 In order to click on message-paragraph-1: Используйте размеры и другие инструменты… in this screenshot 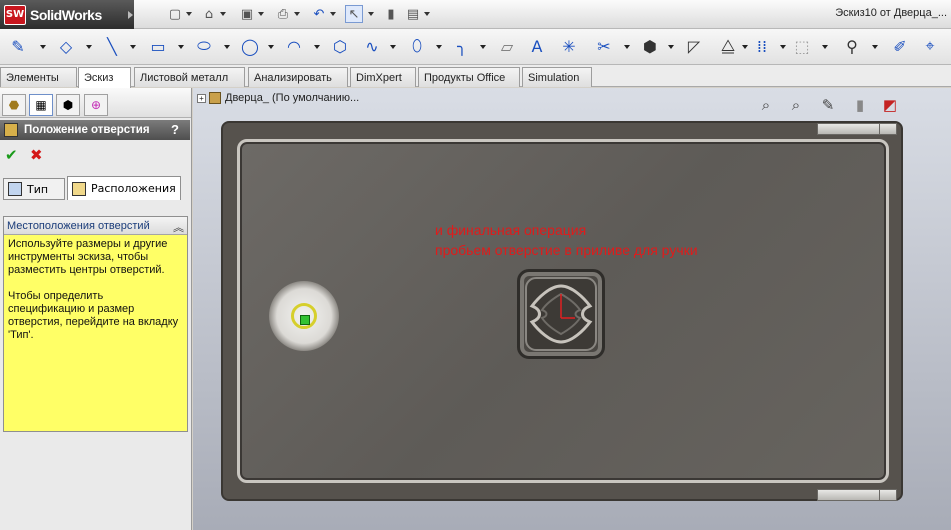, I will do `click(88, 257)`.